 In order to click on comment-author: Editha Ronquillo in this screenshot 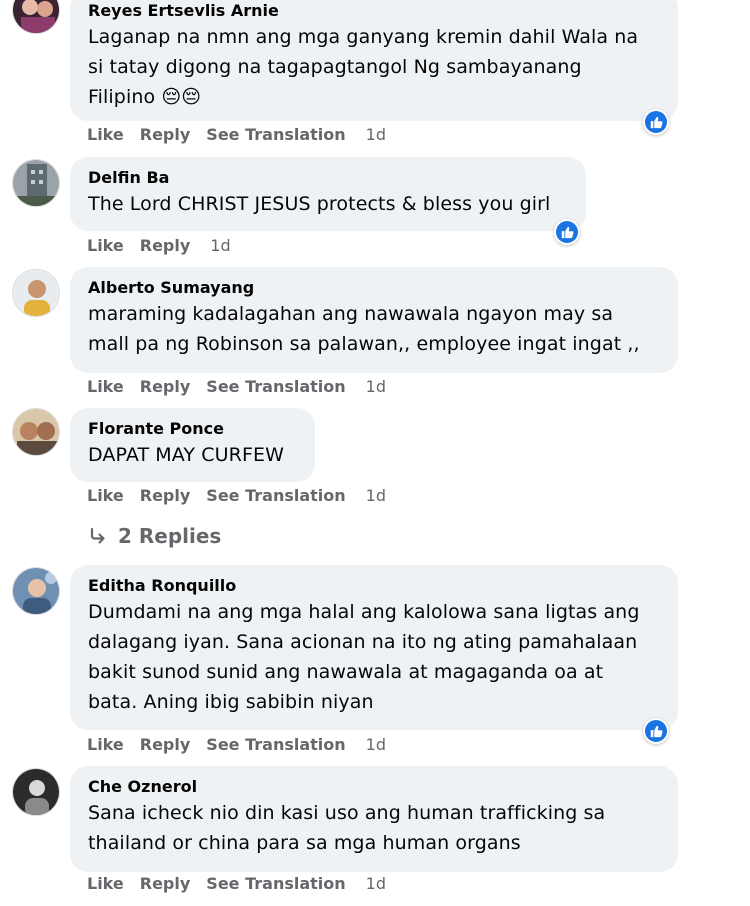, I will do `click(374, 586)`.